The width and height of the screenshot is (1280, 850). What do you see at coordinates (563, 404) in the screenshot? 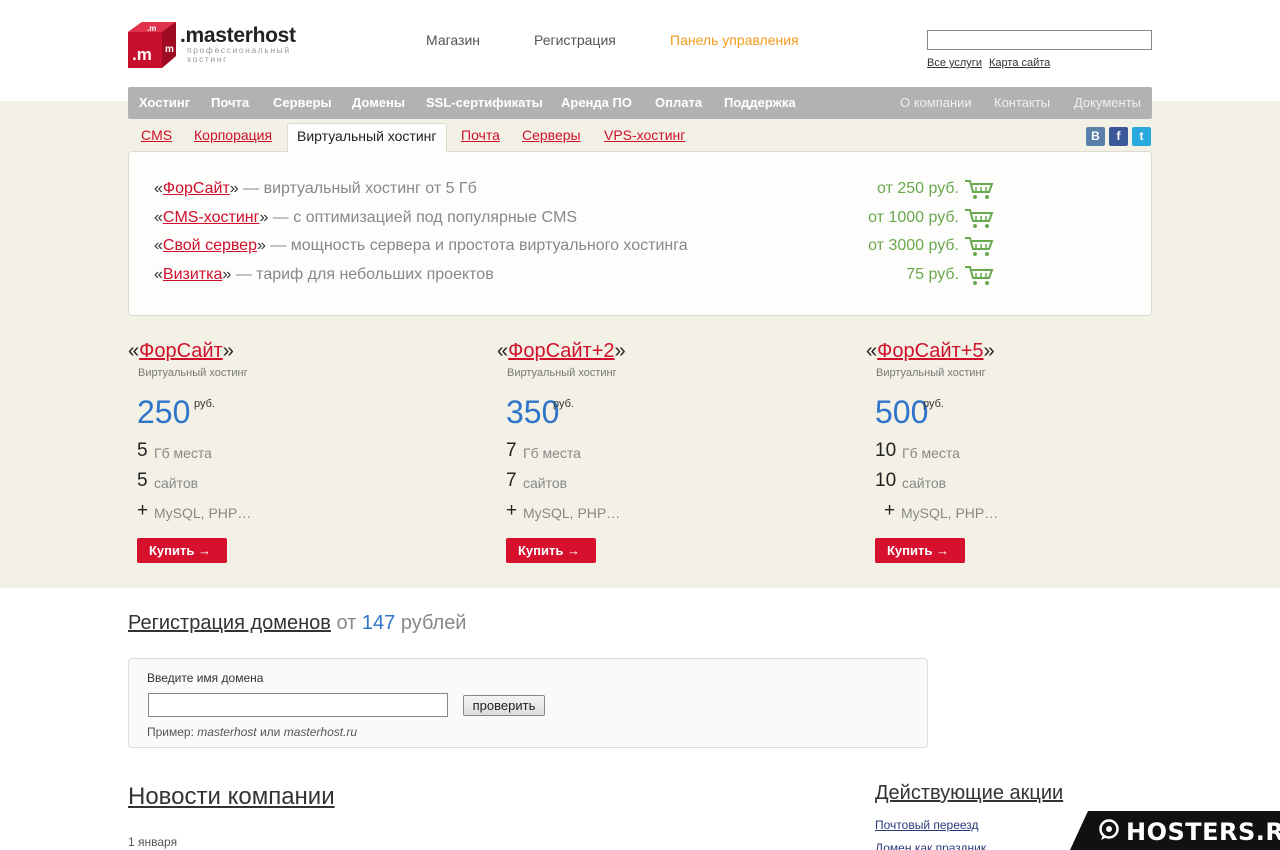
I see `plan-currency: руб.` at bounding box center [563, 404].